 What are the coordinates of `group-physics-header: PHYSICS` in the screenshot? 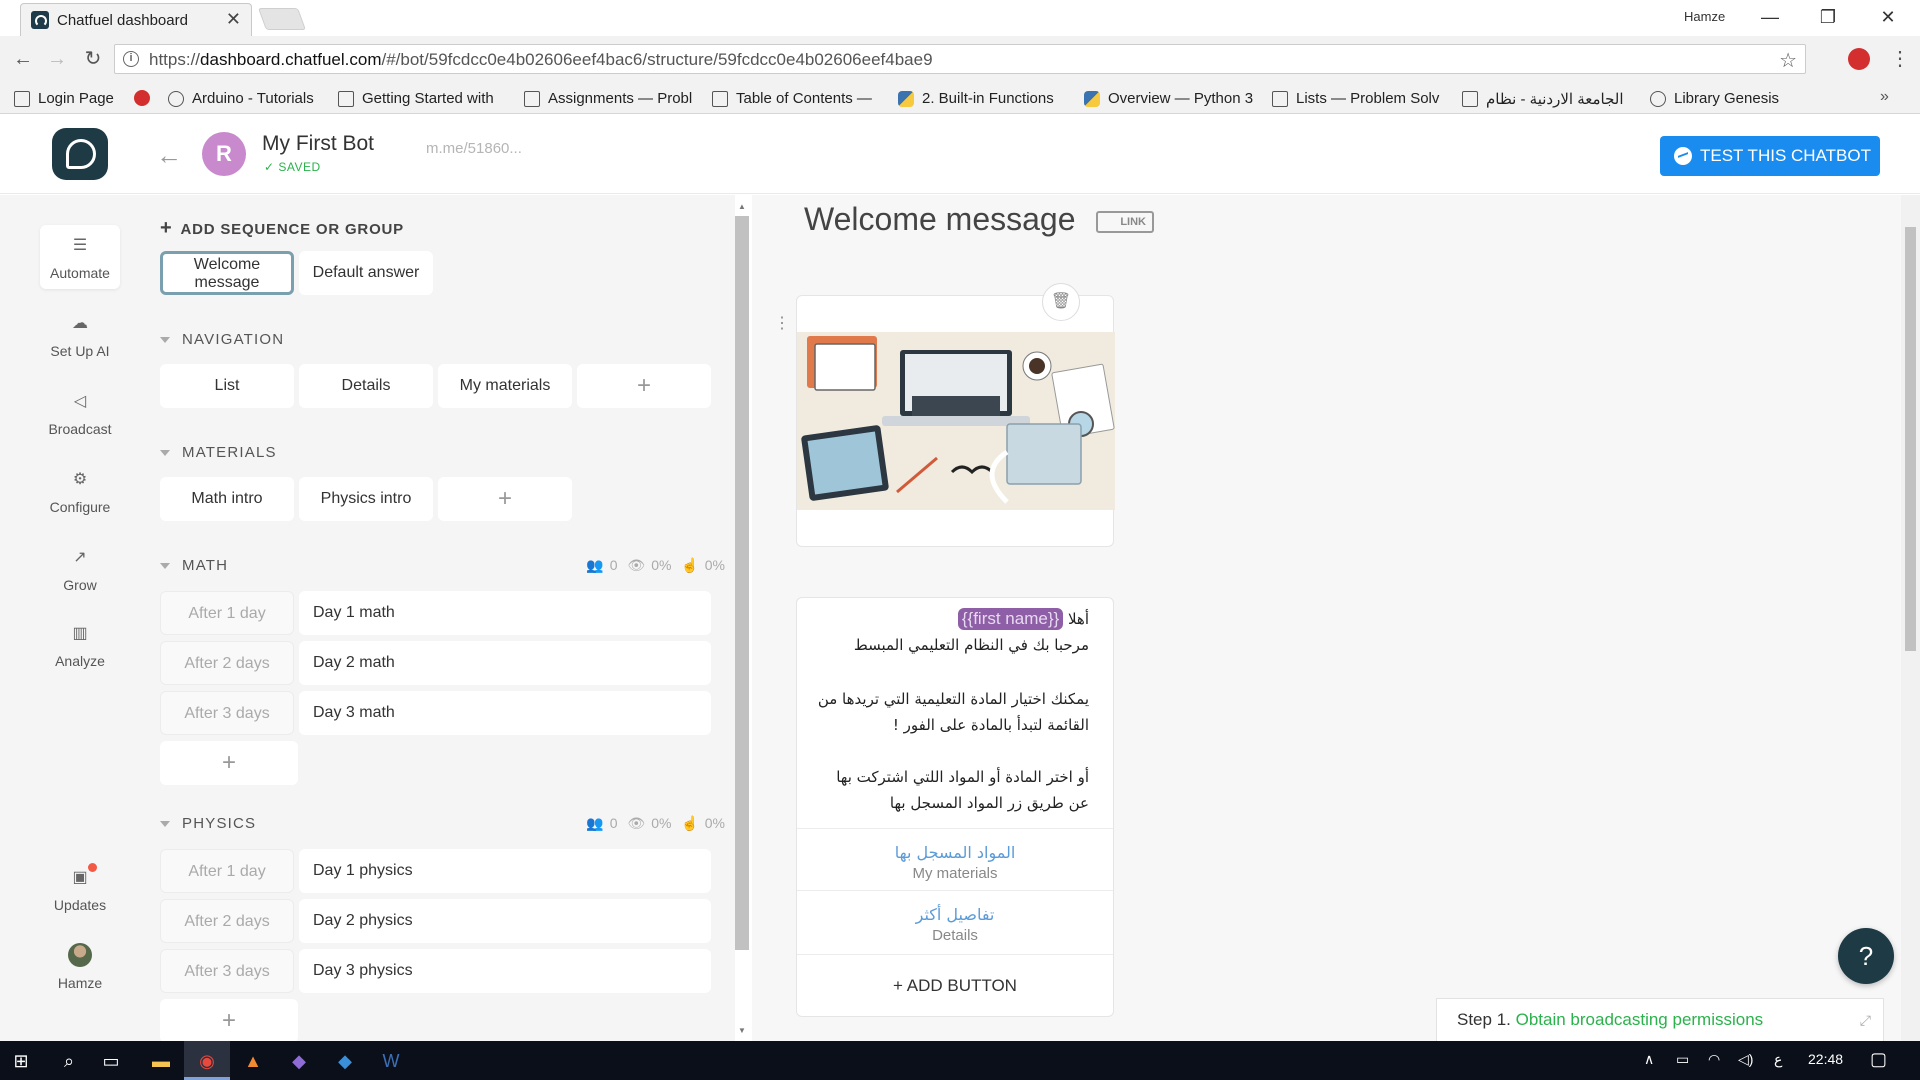 It's located at (208, 823).